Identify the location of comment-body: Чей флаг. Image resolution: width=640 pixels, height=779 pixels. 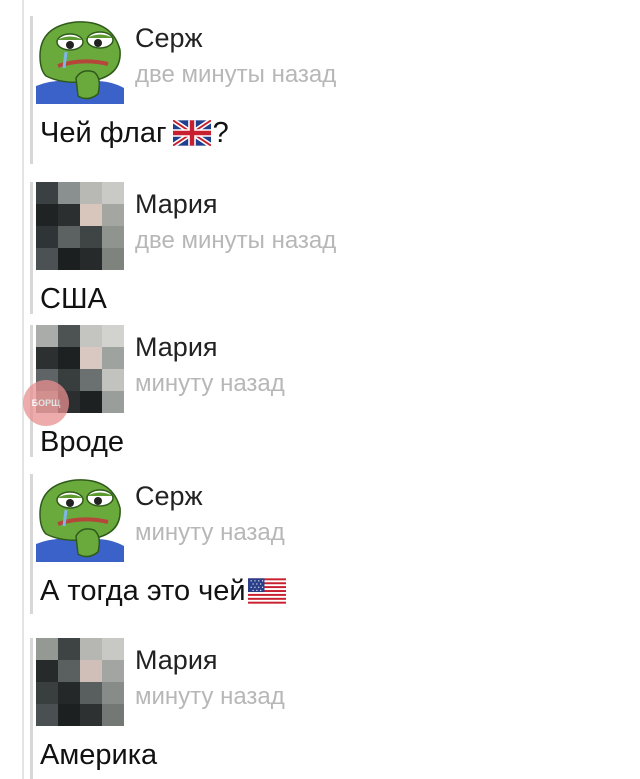
(103, 133).